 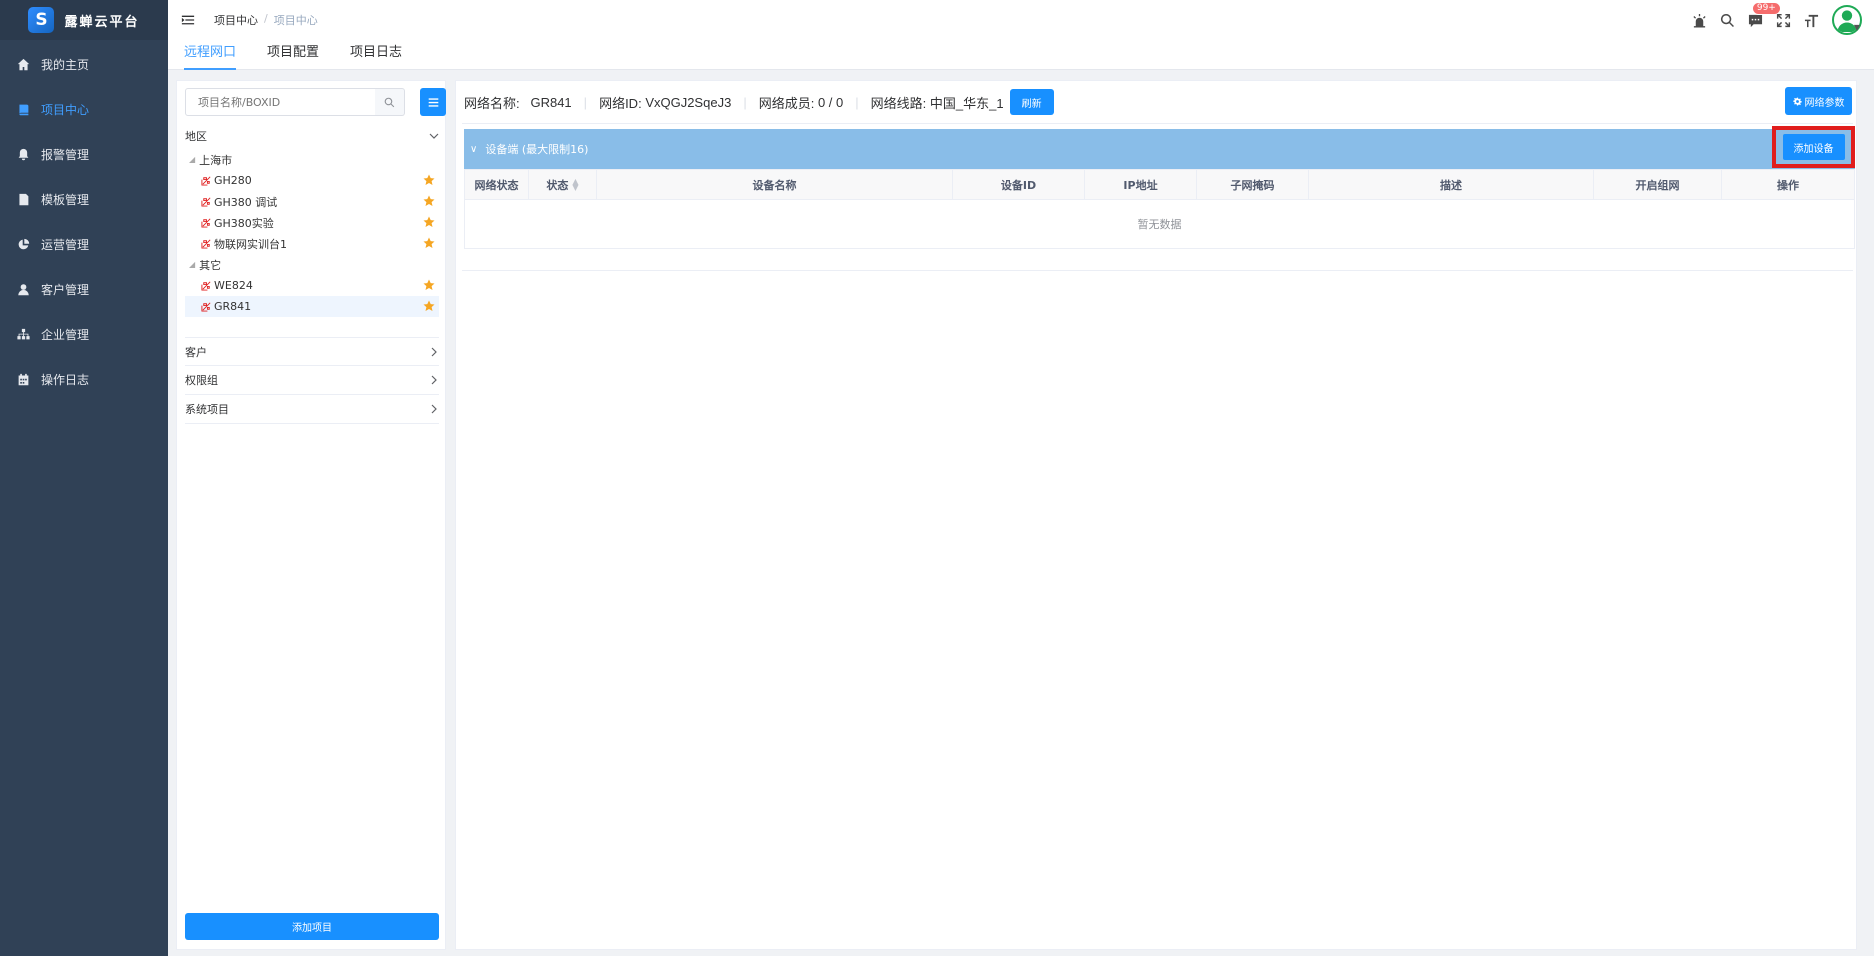 I want to click on search-button, so click(x=390, y=102).